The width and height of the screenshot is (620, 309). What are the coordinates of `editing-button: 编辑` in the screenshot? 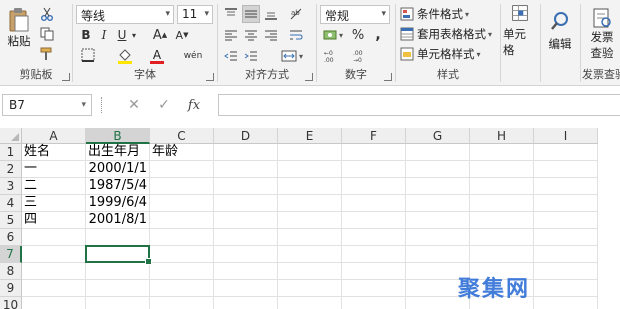 It's located at (560, 31).